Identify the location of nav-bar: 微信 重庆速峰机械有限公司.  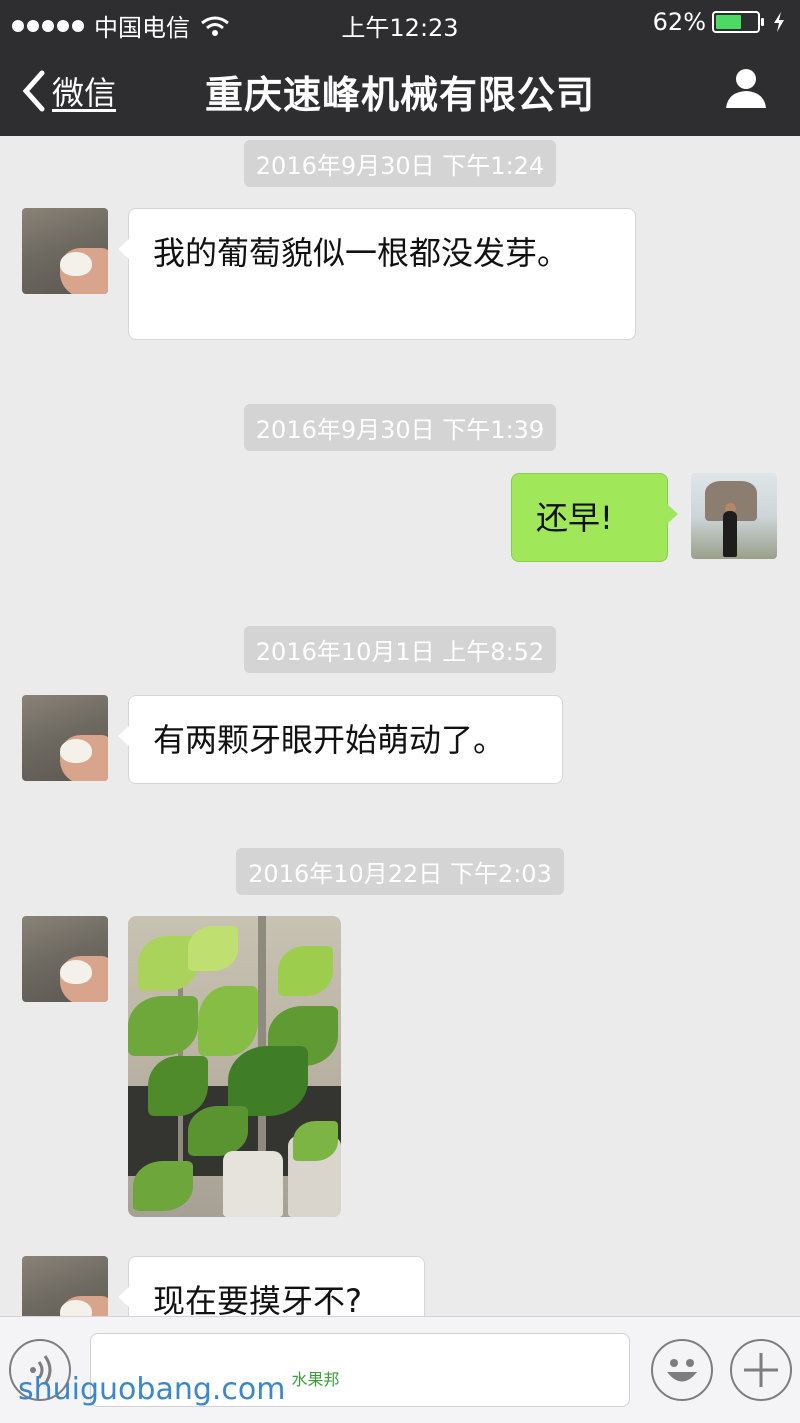
(400, 90).